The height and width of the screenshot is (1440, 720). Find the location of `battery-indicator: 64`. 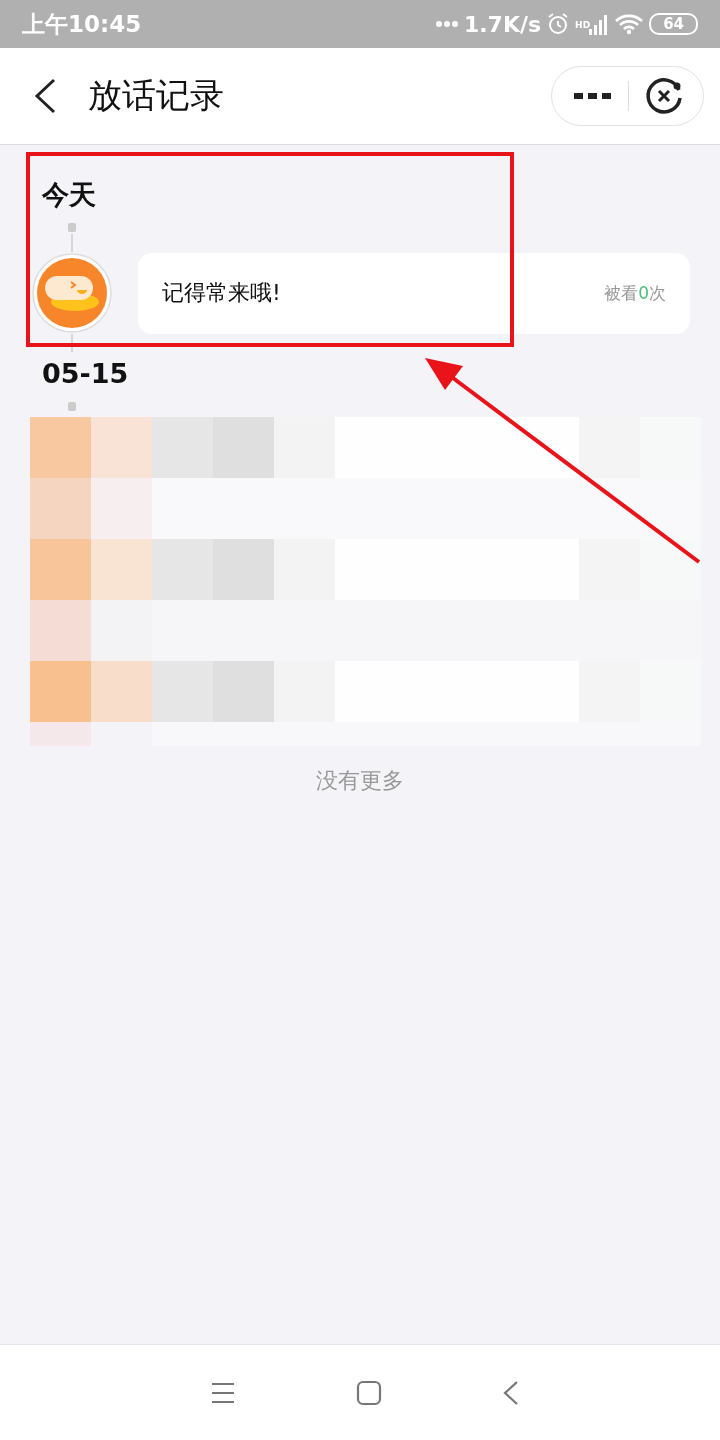

battery-indicator: 64 is located at coordinates (673, 24).